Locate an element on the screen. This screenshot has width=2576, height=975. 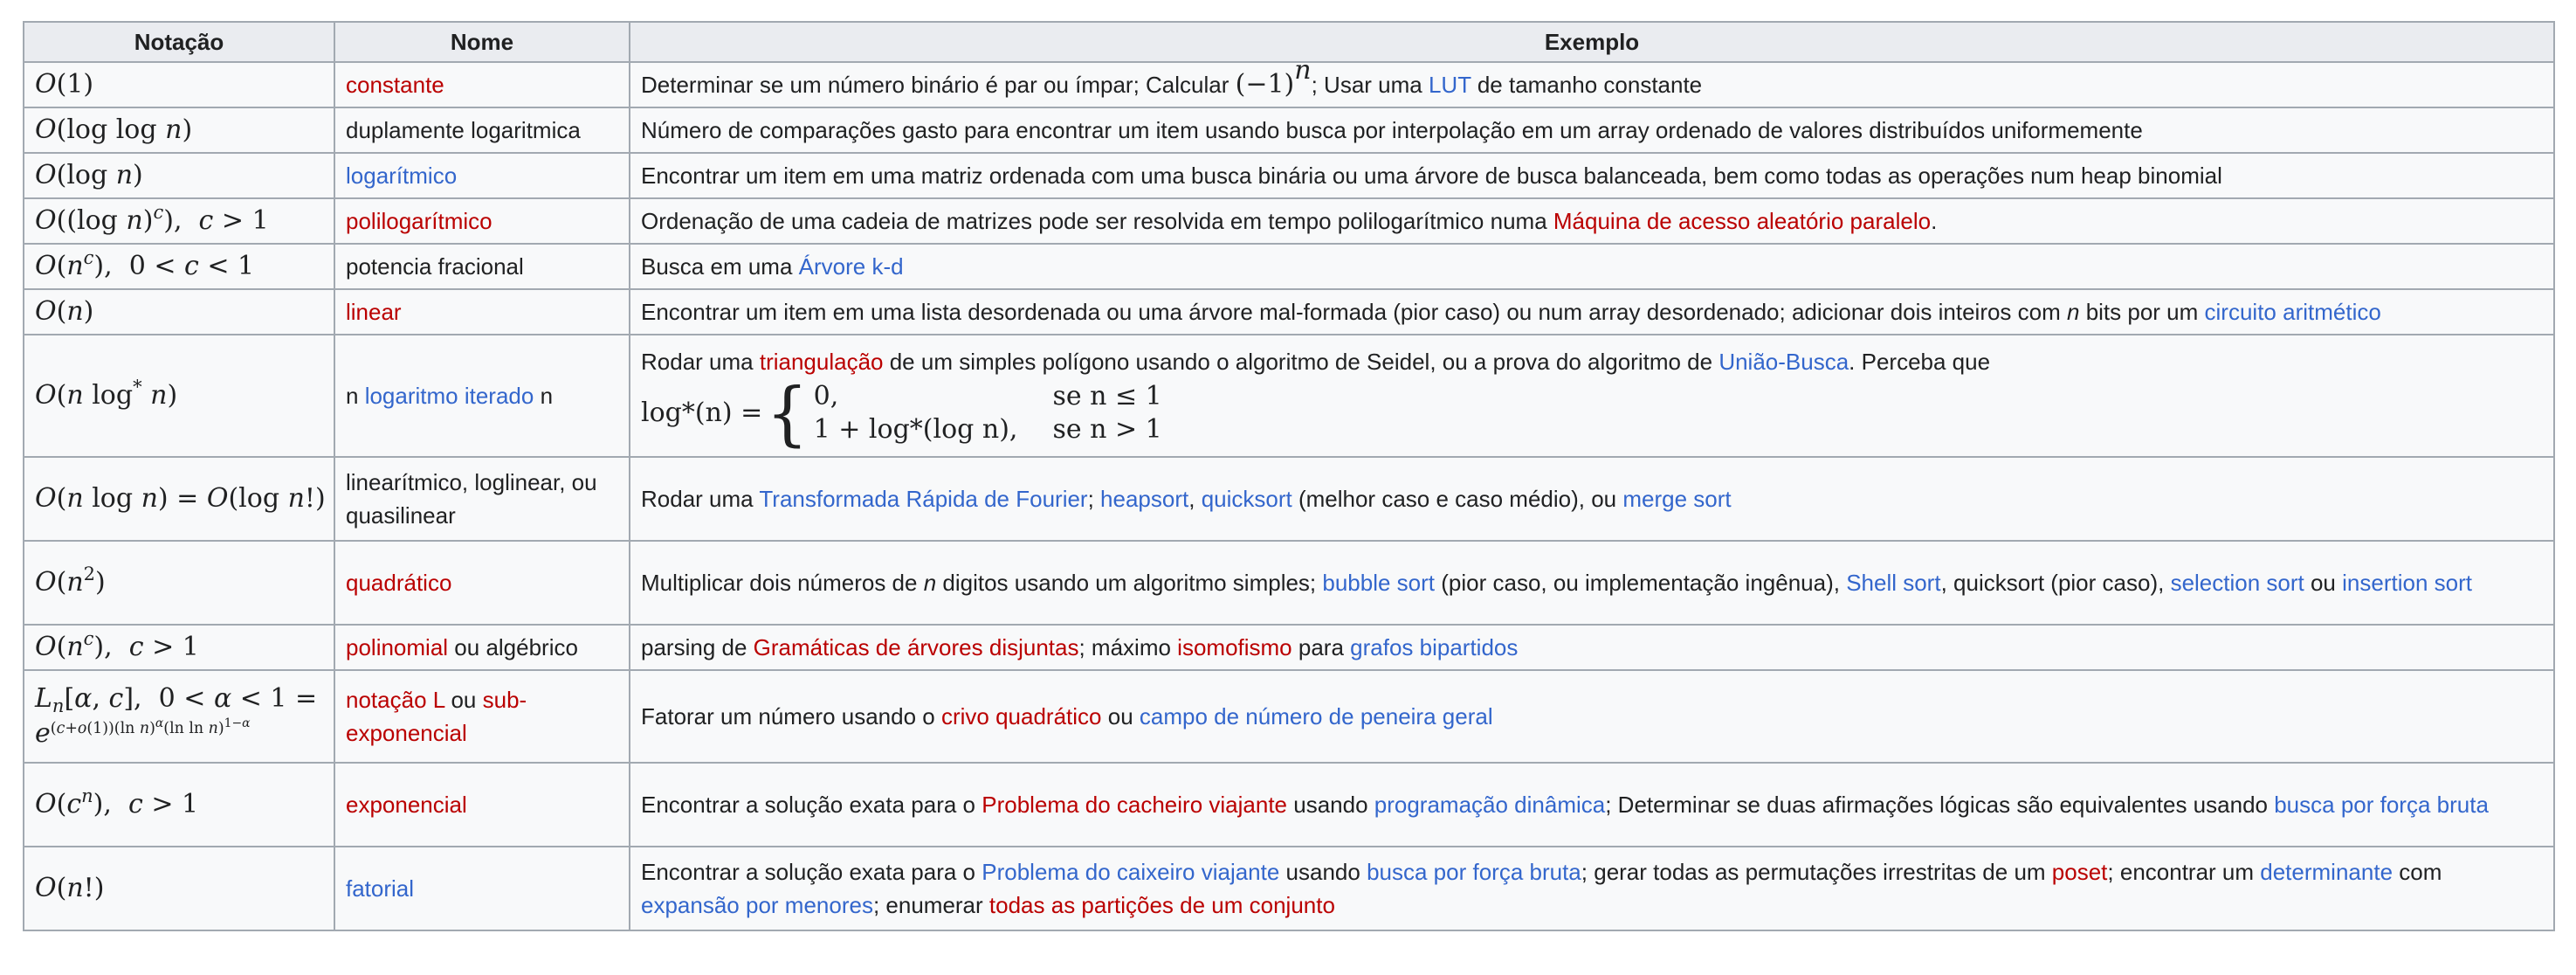
plain-text: Multiplicar dois números de is located at coordinates (782, 583).